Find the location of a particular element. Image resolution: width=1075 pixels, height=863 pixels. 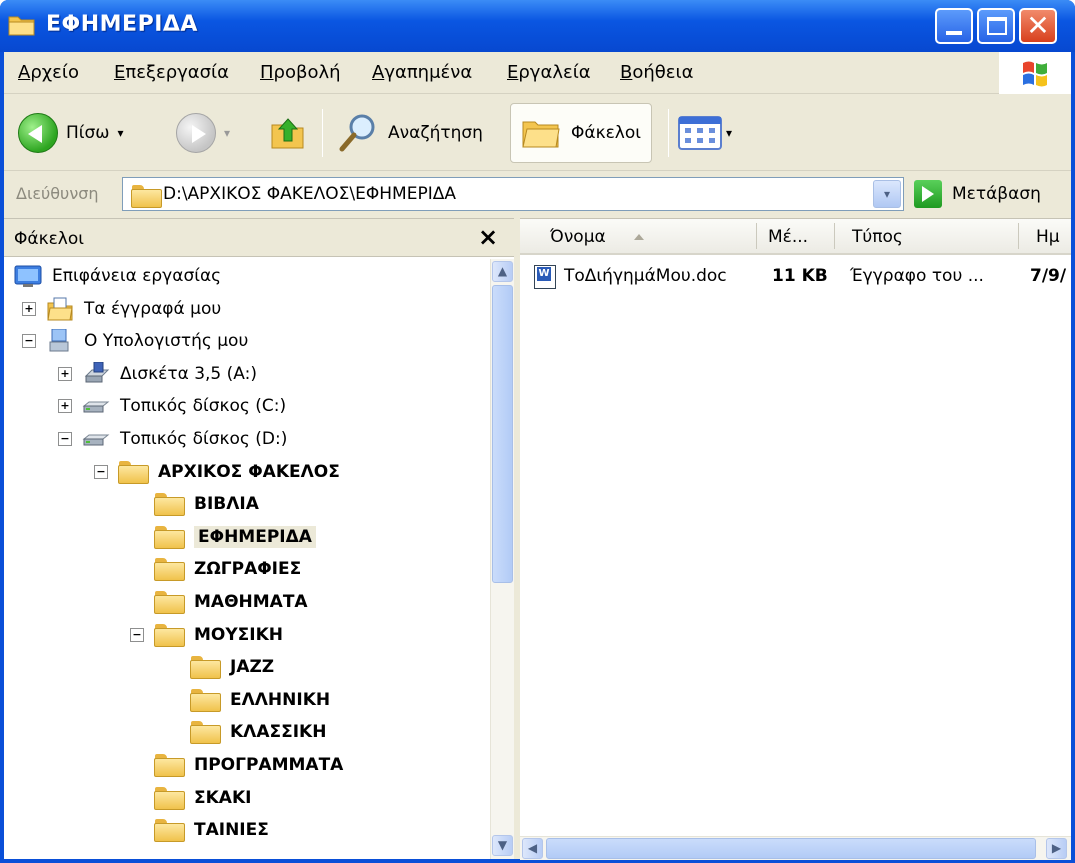

back-dropdown-icon: ▾ is located at coordinates (121, 133).